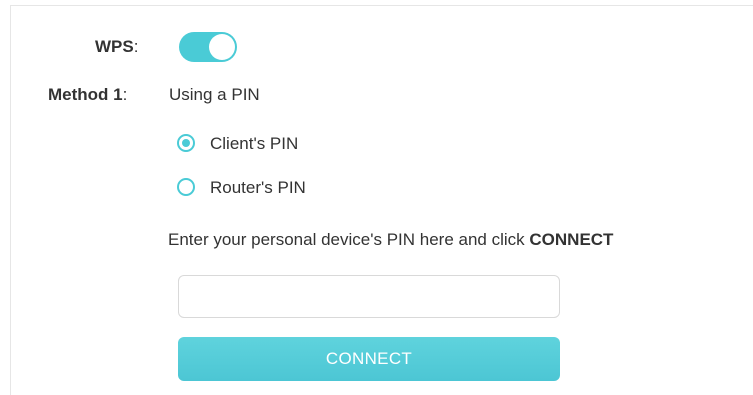 This screenshot has height=395, width=753. What do you see at coordinates (369, 359) in the screenshot?
I see `connect-button: CONNECT` at bounding box center [369, 359].